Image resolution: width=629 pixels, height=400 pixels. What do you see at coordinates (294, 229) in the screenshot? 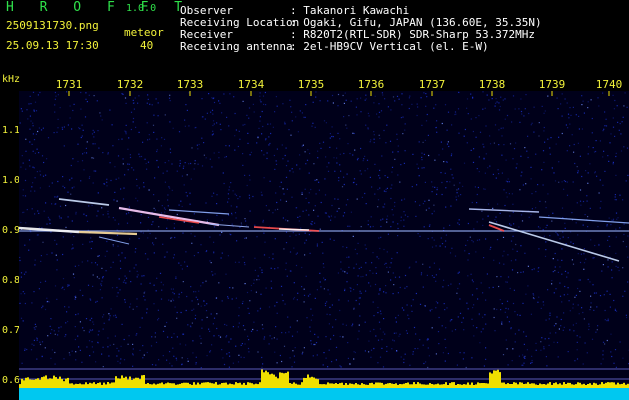
I see `meteor-trace` at bounding box center [294, 229].